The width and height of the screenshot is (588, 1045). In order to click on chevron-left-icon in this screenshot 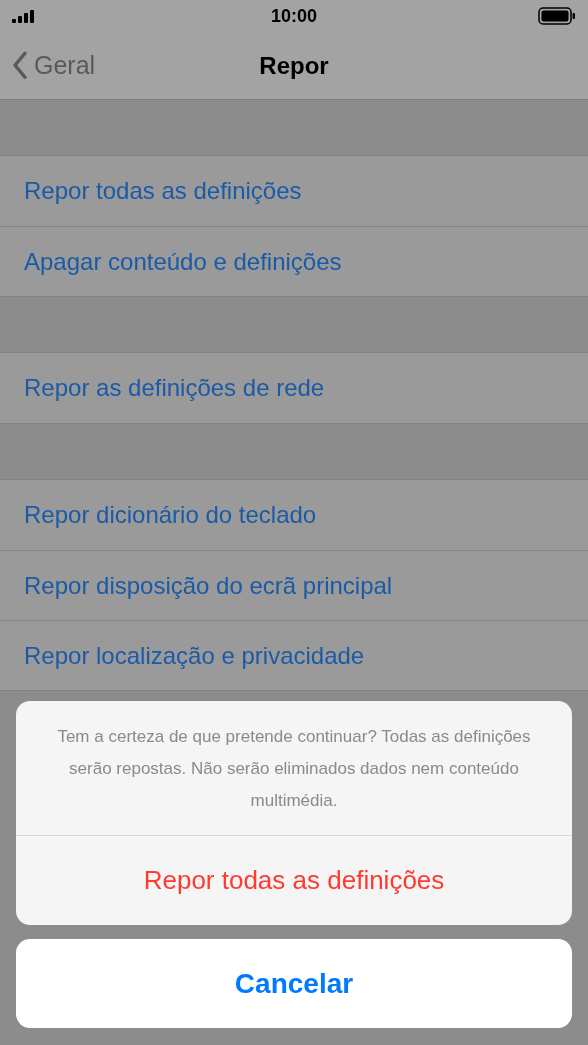, I will do `click(20, 65)`.